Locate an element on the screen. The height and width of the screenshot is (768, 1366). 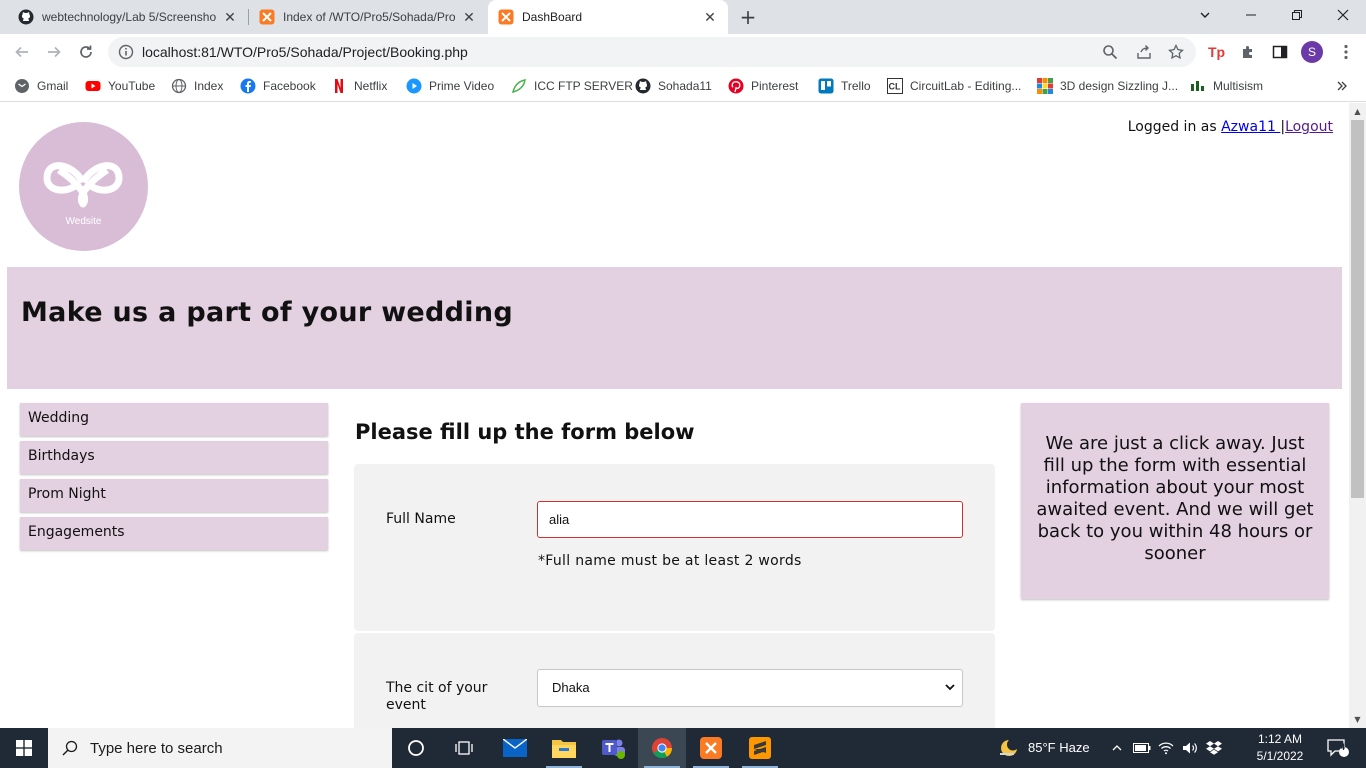
browser-tab-2: Index of /WTO/Pro5/Sohada/Pro ✕ is located at coordinates (368, 17).